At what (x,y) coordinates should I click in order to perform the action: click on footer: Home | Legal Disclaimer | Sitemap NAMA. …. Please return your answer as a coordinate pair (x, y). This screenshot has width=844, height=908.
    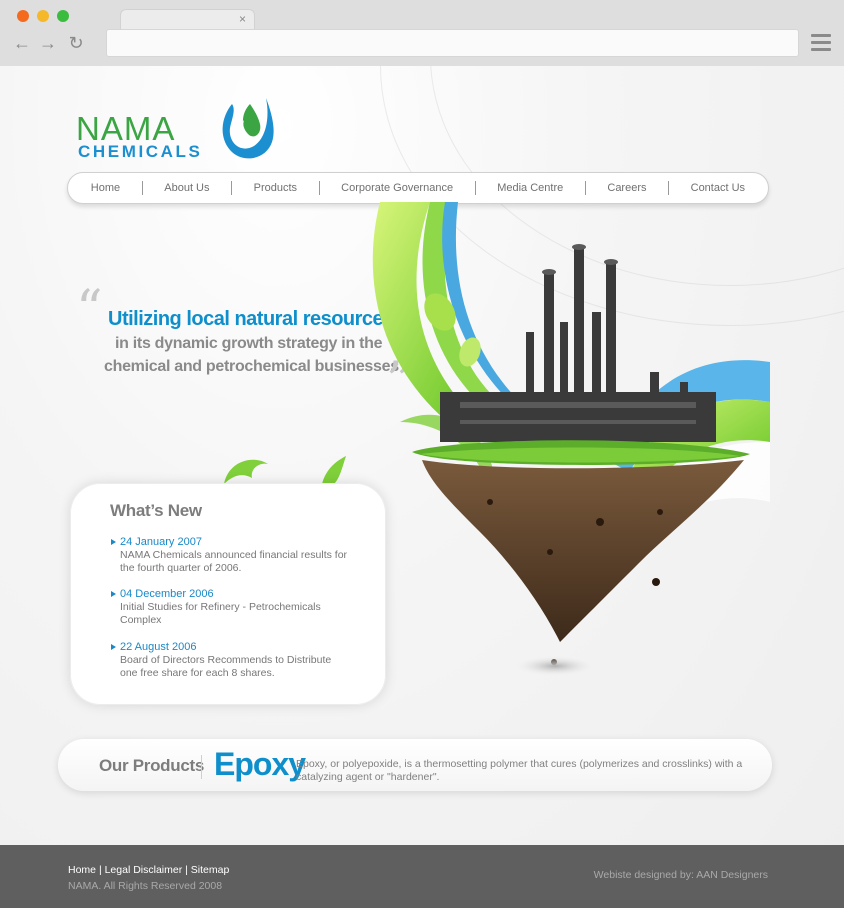
    Looking at the image, I should click on (422, 876).